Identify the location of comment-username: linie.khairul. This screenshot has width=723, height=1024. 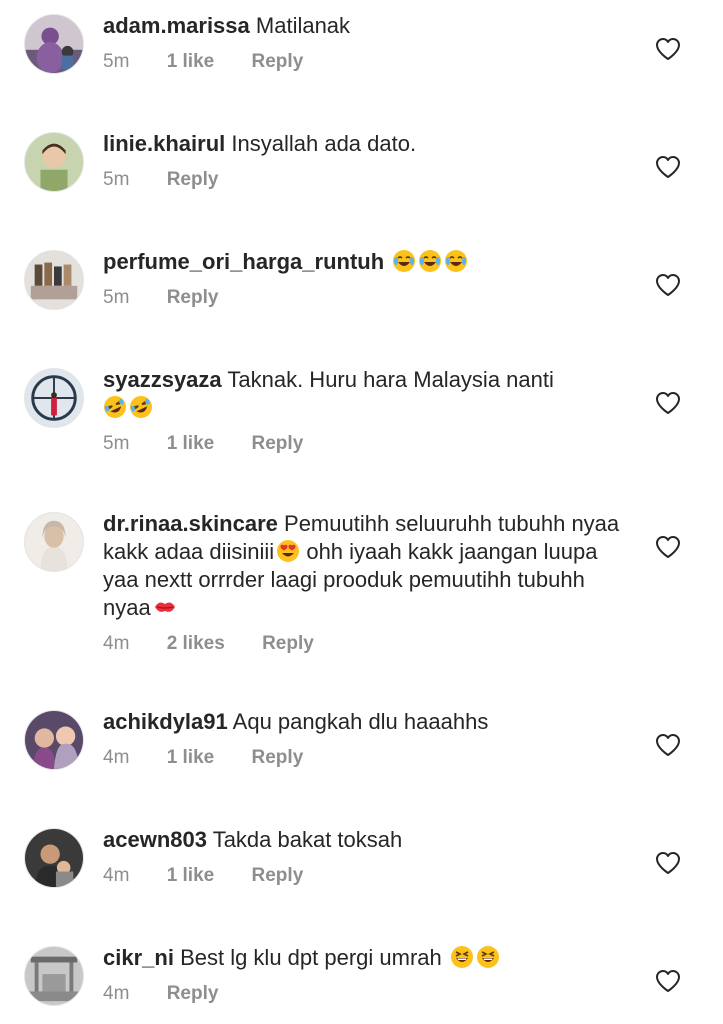
(164, 143).